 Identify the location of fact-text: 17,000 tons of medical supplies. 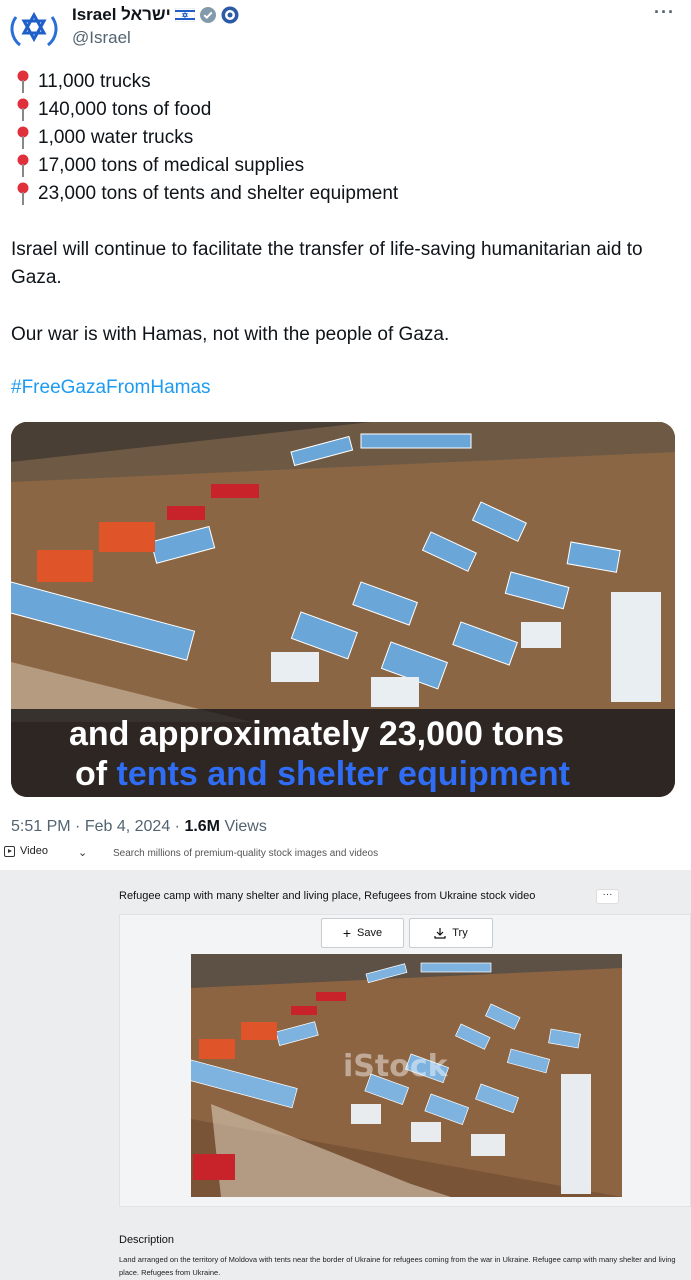
(171, 165).